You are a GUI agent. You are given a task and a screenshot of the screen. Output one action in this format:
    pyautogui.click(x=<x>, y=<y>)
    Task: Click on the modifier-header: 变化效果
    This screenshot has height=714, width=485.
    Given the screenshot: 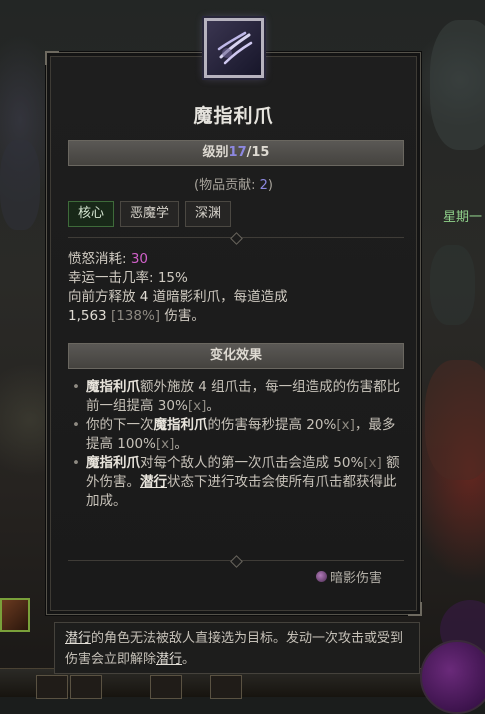 What is the action you would take?
    pyautogui.click(x=236, y=356)
    